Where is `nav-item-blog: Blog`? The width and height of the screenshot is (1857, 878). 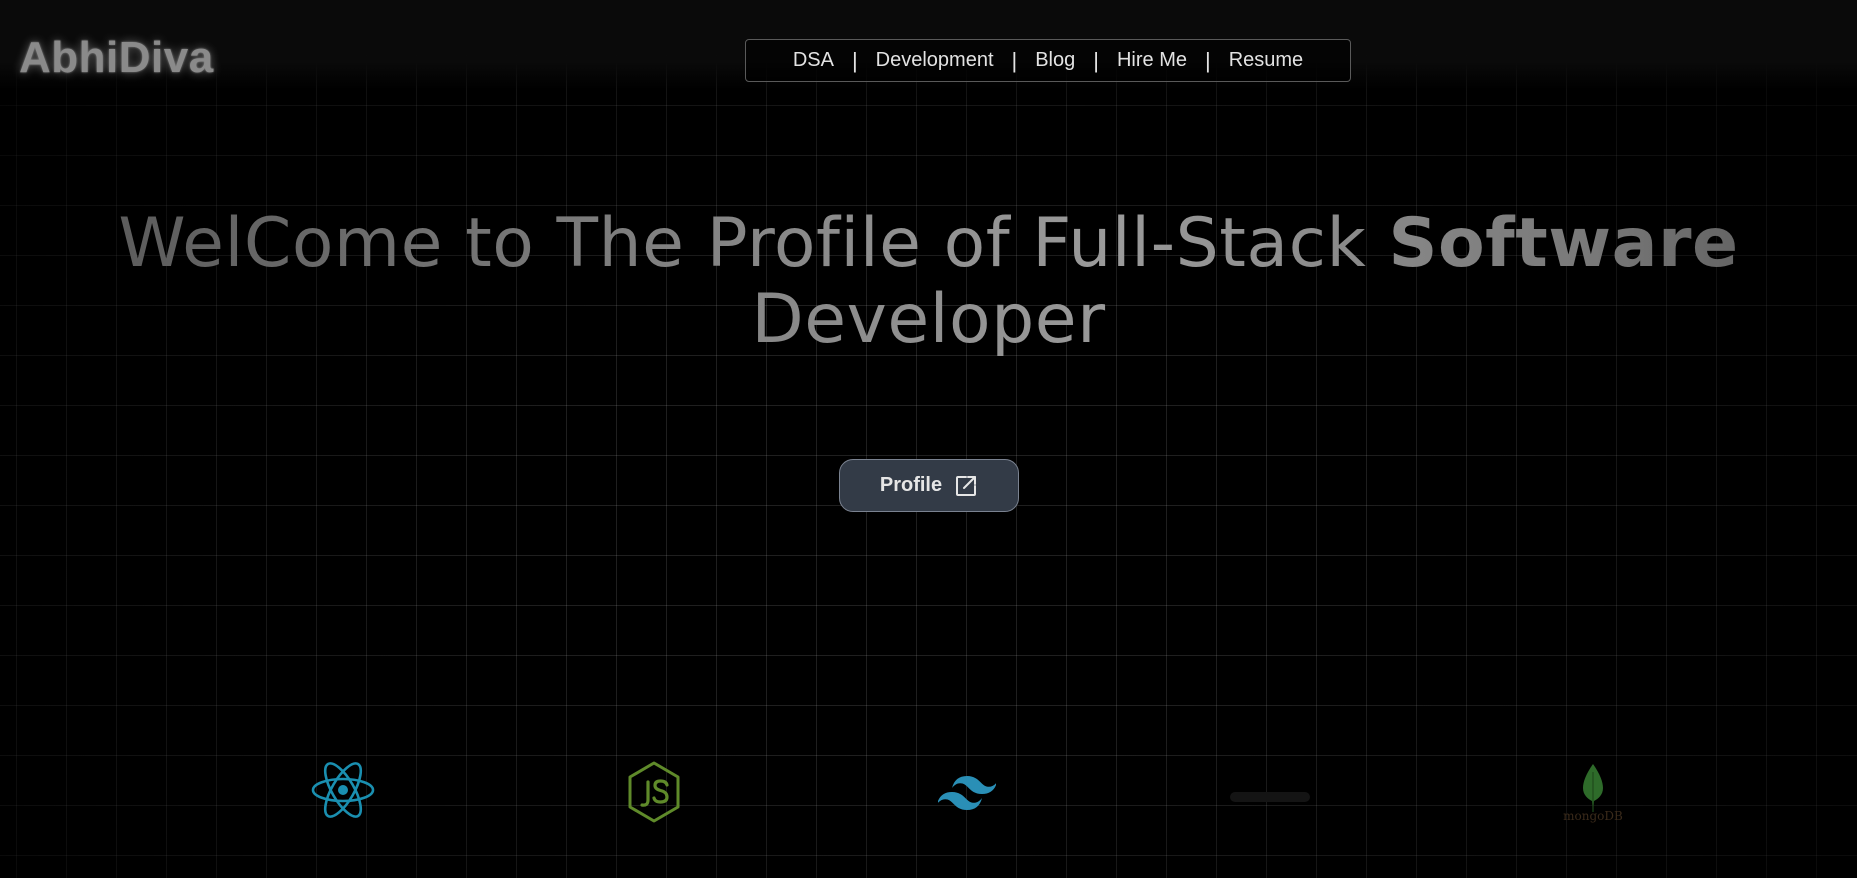
nav-item-blog: Blog is located at coordinates (1055, 60).